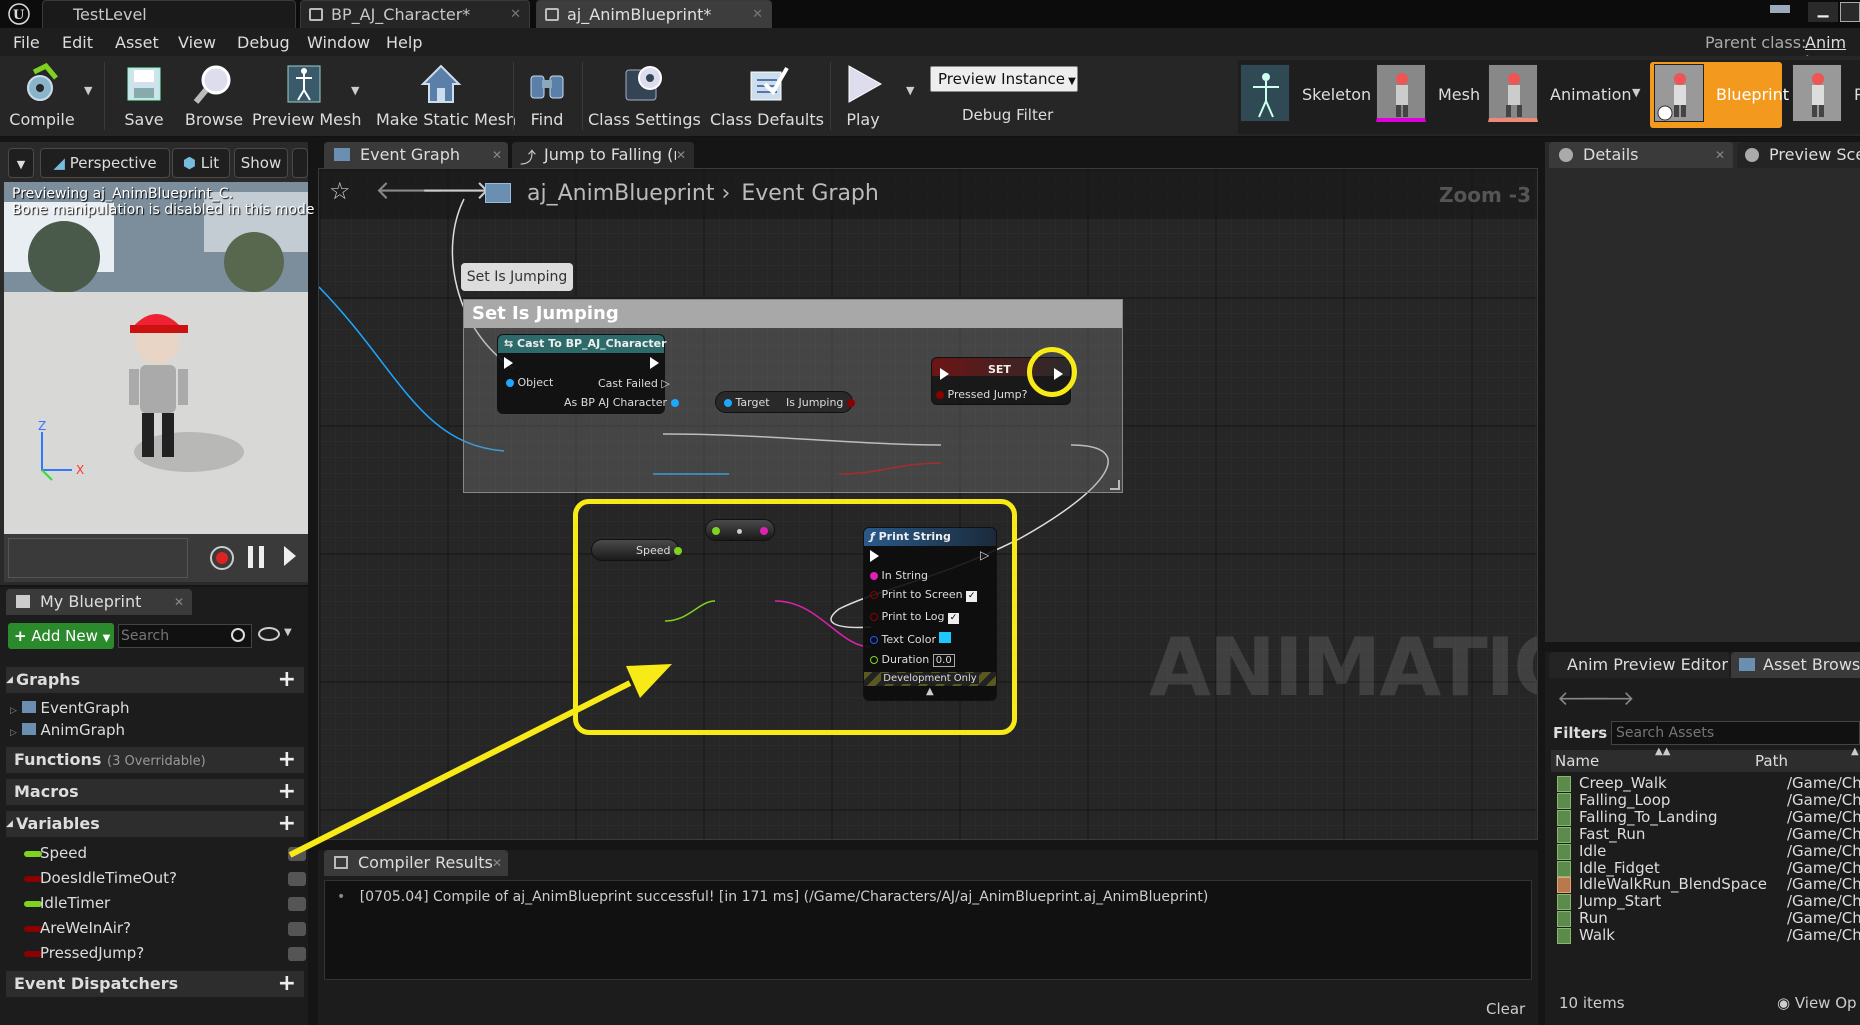 This screenshot has width=1860, height=1025. What do you see at coordinates (287, 824) in the screenshot?
I see `add-variable-plus-icon: +` at bounding box center [287, 824].